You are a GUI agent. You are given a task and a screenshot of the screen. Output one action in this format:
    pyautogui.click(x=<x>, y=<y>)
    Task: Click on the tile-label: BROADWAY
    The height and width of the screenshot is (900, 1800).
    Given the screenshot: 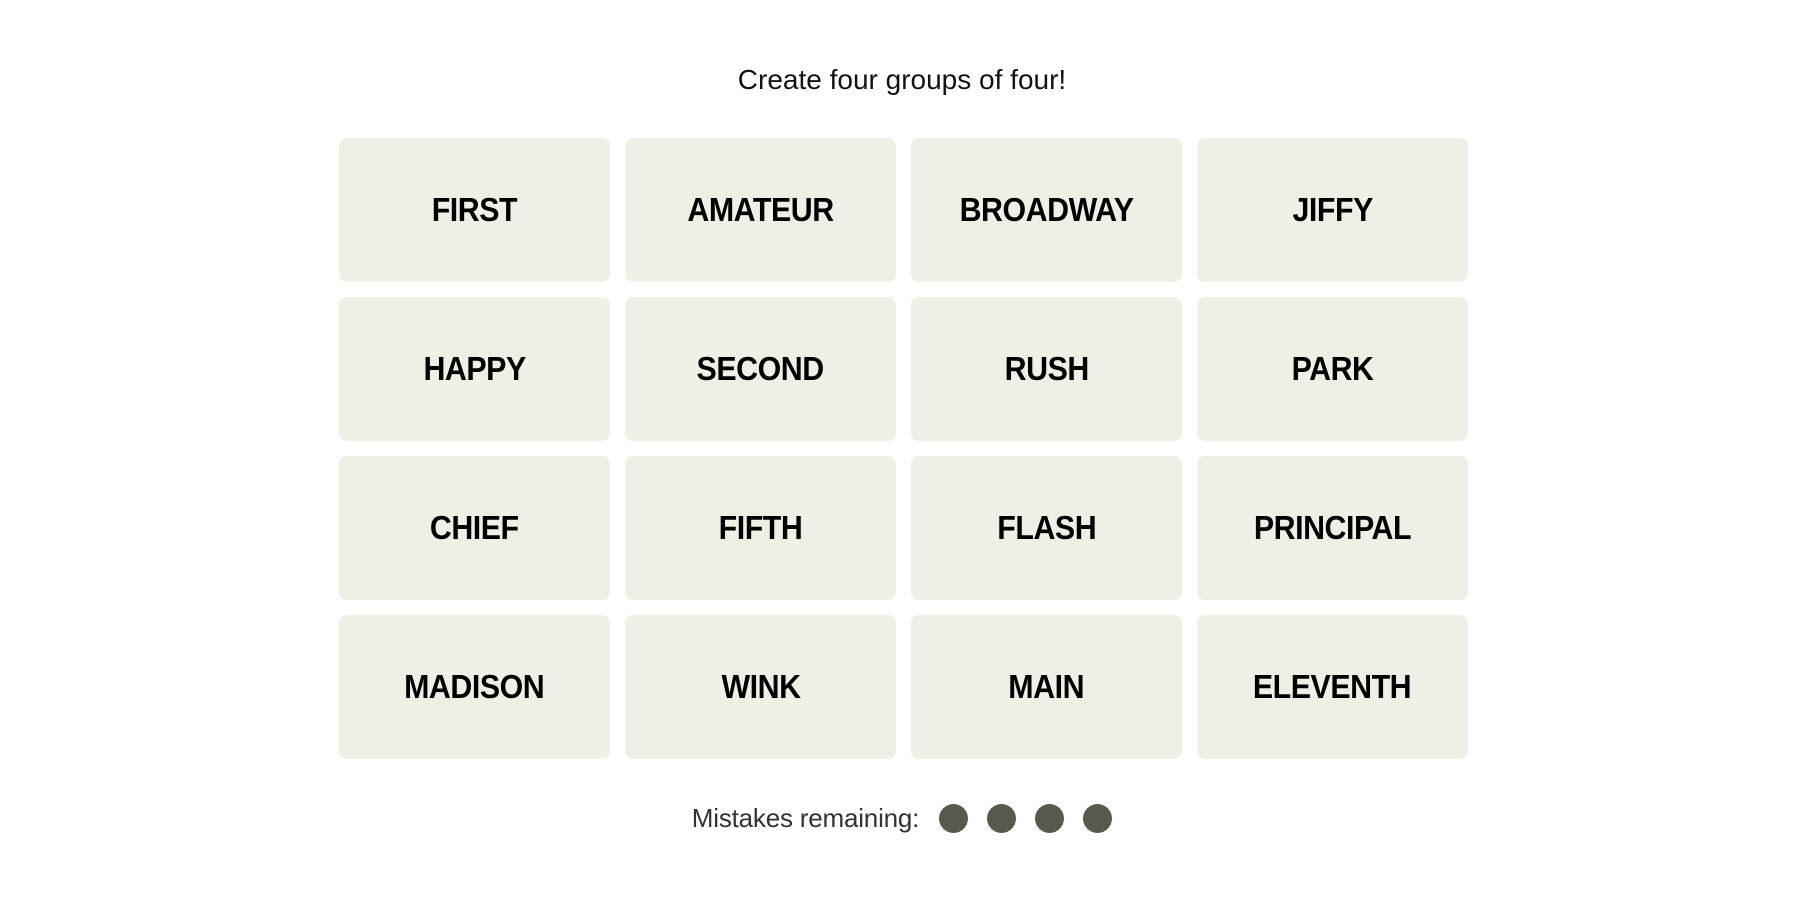 What is the action you would take?
    pyautogui.click(x=1046, y=209)
    